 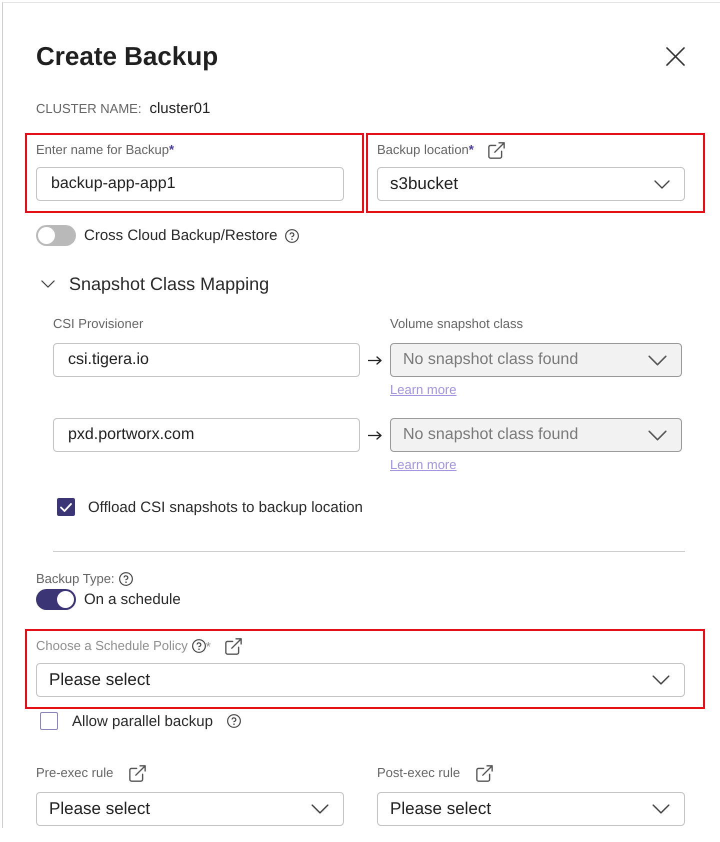 I want to click on check-icon, so click(x=66, y=507).